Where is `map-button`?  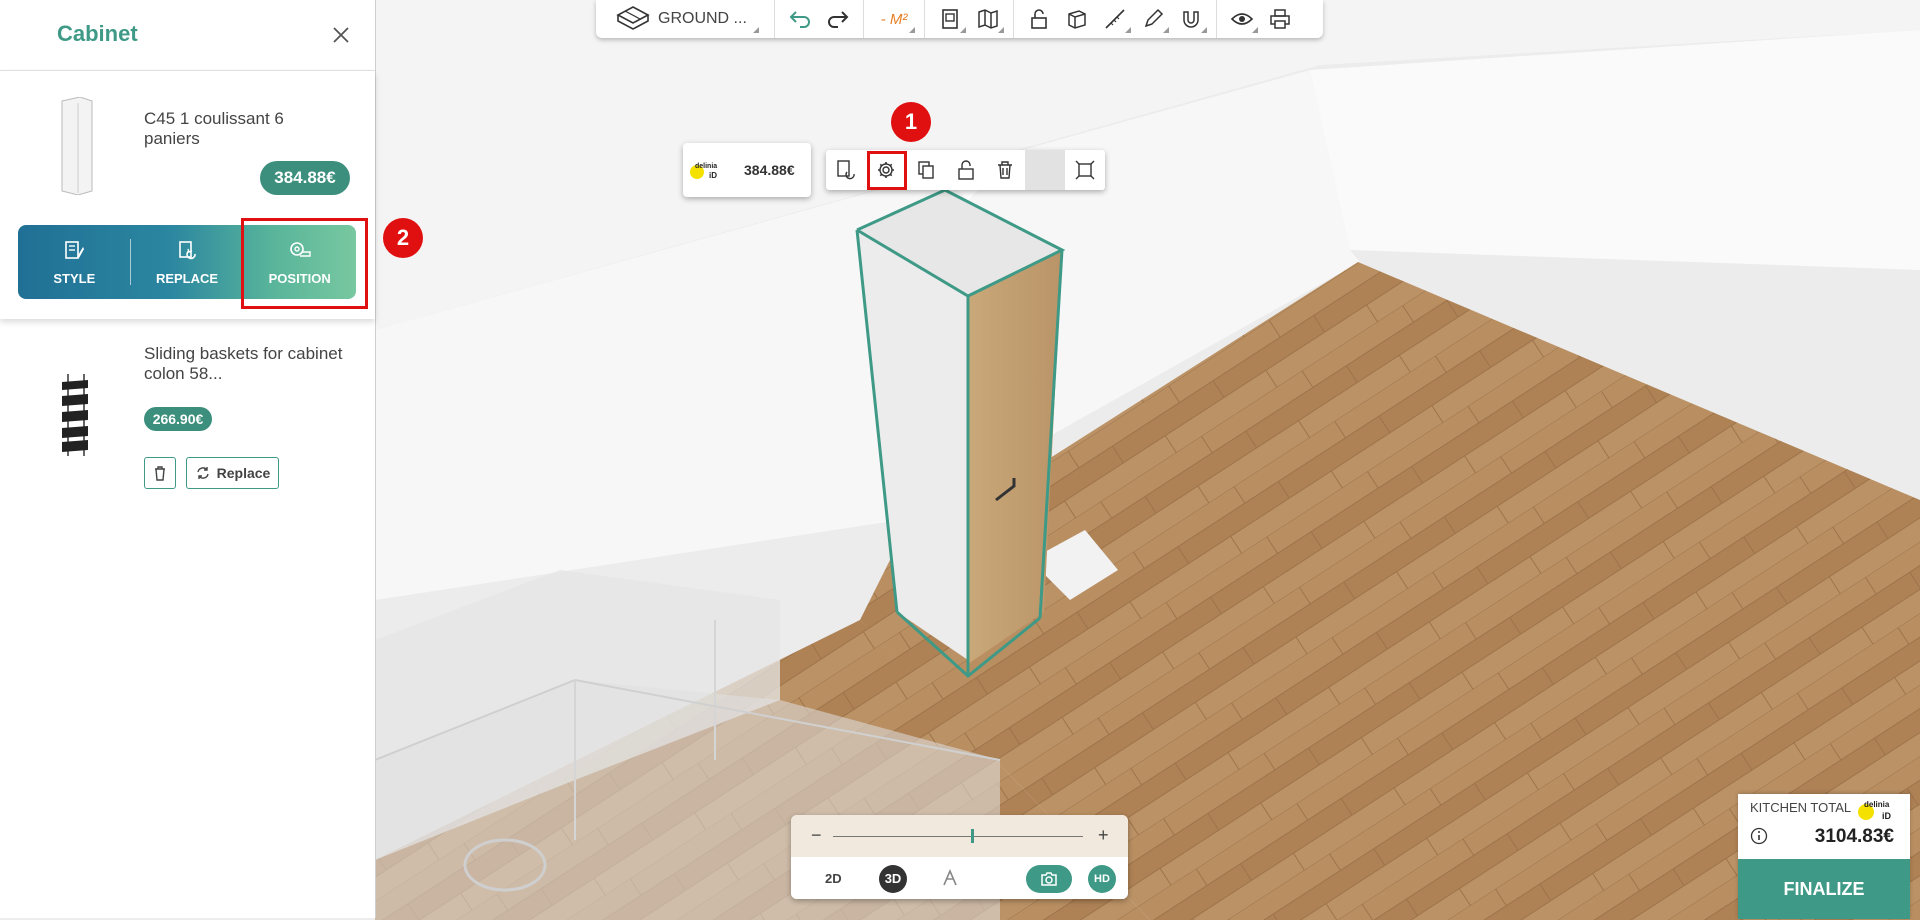 map-button is located at coordinates (988, 19).